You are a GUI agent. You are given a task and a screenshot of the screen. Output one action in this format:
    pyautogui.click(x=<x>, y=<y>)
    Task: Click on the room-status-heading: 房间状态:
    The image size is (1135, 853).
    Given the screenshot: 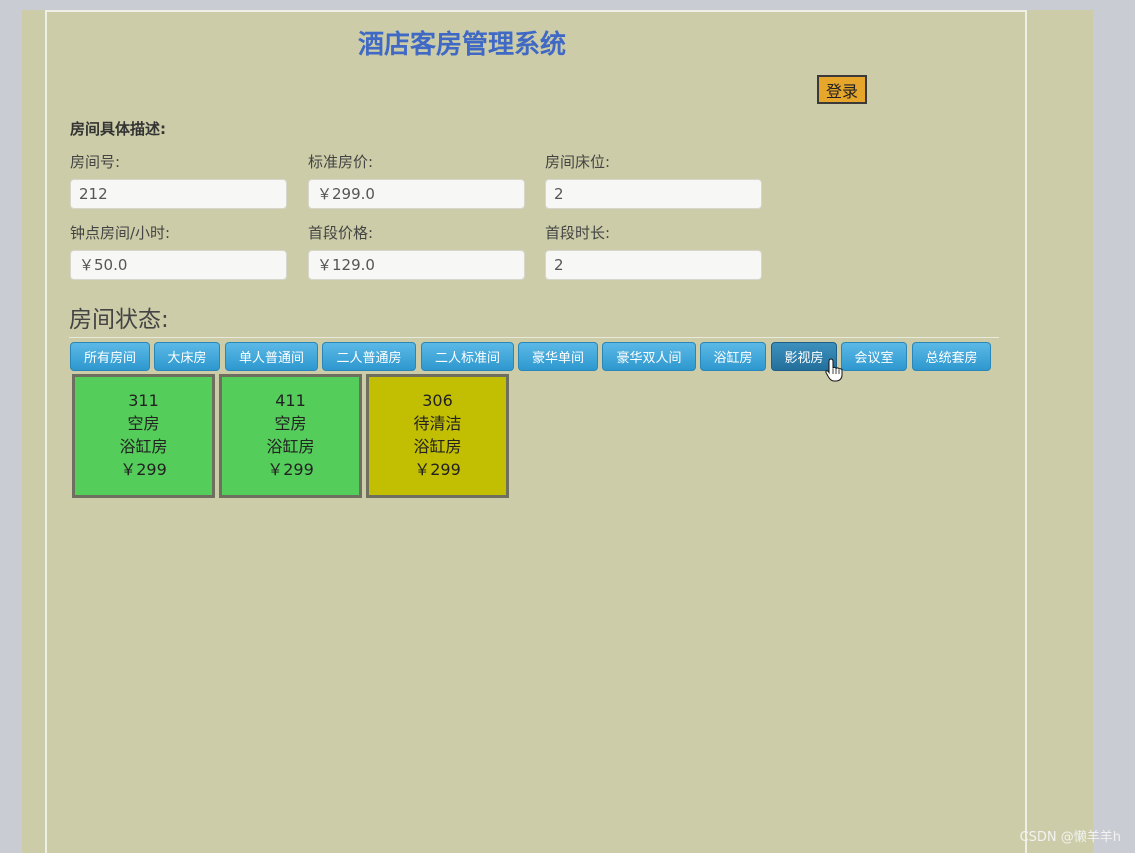 What is the action you would take?
    pyautogui.click(x=119, y=320)
    